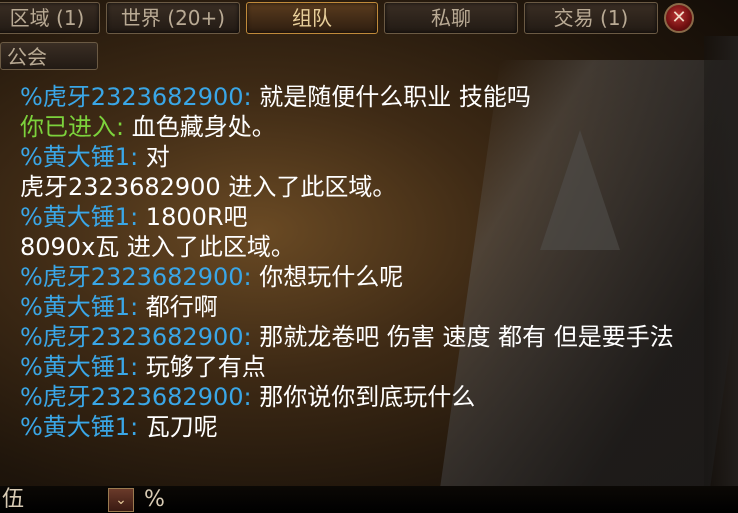 The image size is (738, 513). Describe the element at coordinates (50, 18) in the screenshot. I see `tab-region: 区域 (1)` at that location.